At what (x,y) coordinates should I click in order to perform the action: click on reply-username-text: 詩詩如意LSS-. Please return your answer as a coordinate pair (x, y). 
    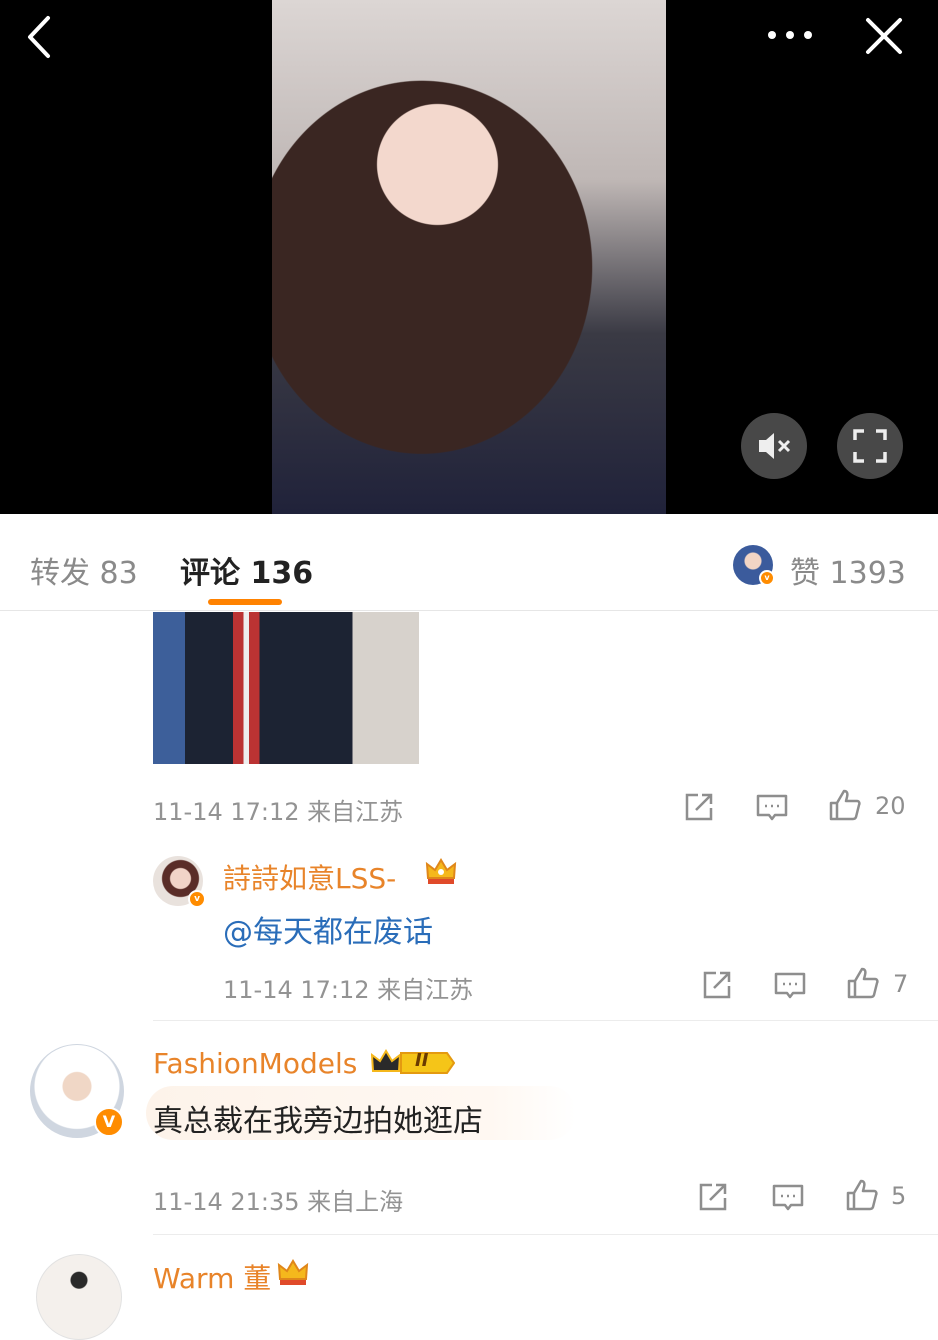
    Looking at the image, I should click on (310, 878).